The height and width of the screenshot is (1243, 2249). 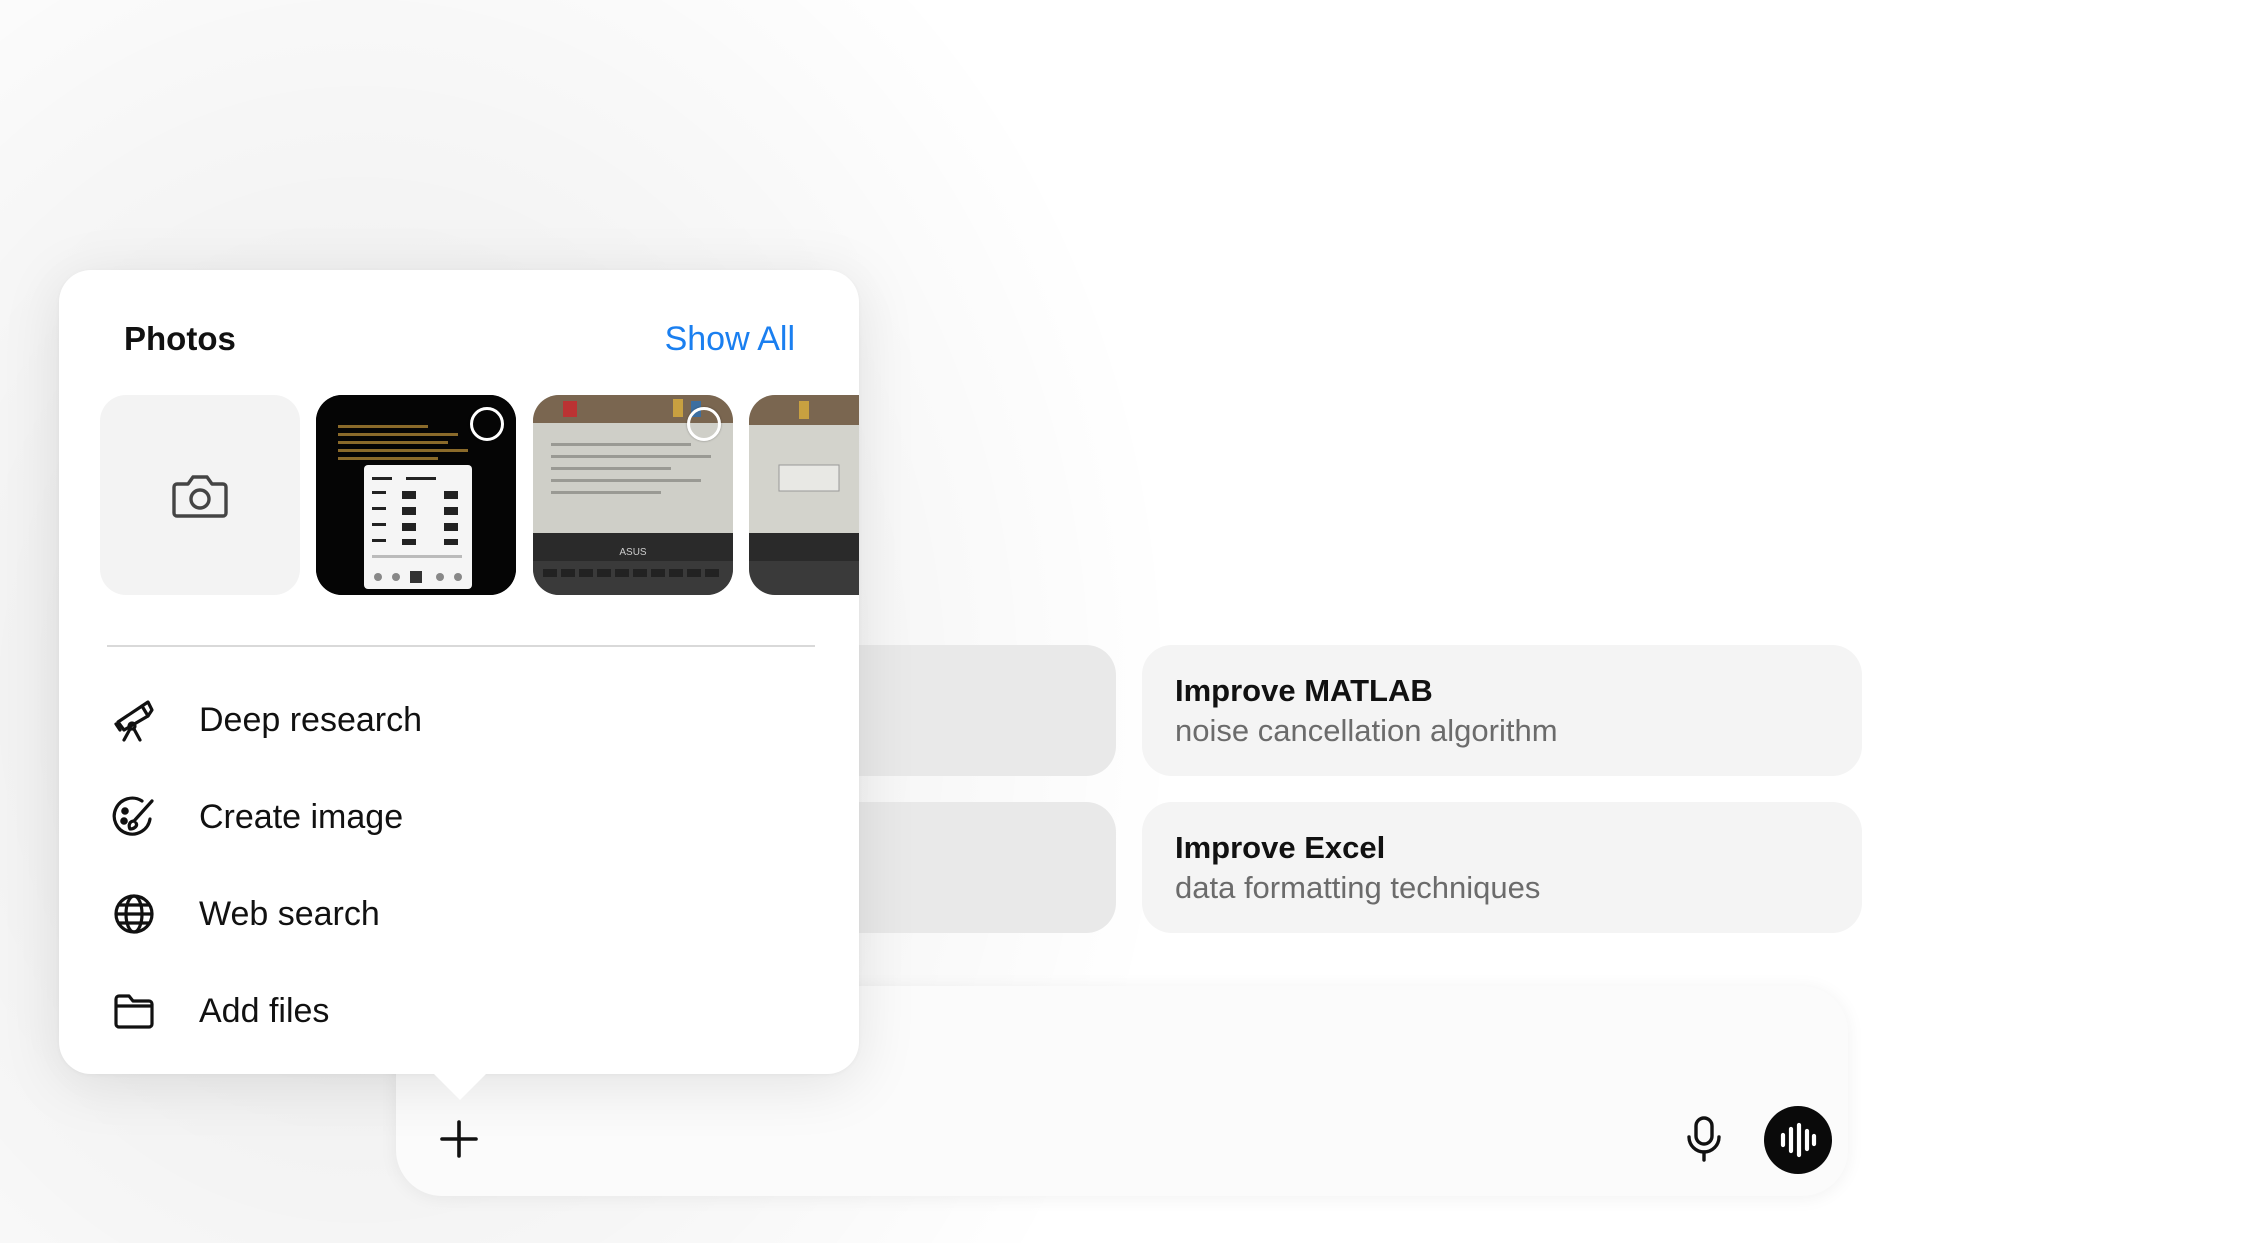 What do you see at coordinates (134, 720) in the screenshot?
I see `telescope-icon` at bounding box center [134, 720].